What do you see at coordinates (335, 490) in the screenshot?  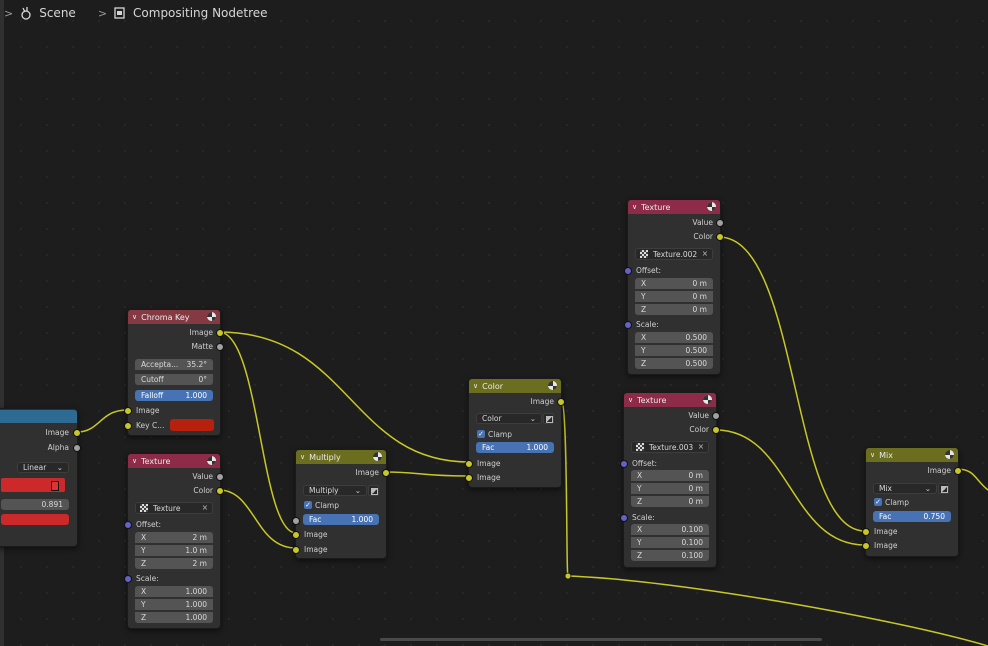 I see `blend-type-dropdown: Multiply ⌄` at bounding box center [335, 490].